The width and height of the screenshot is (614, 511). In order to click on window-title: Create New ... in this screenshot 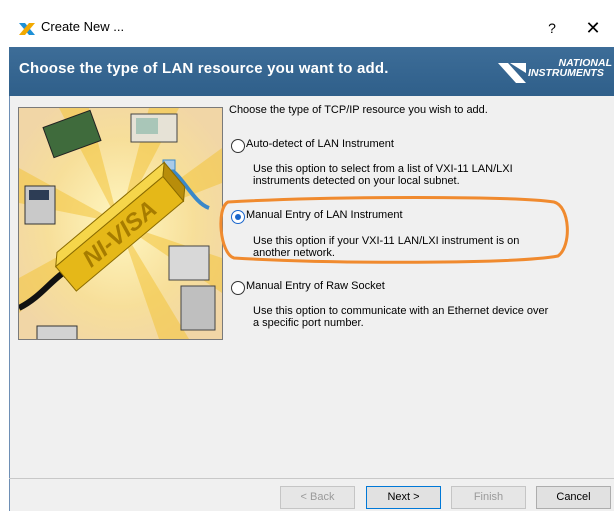, I will do `click(83, 26)`.